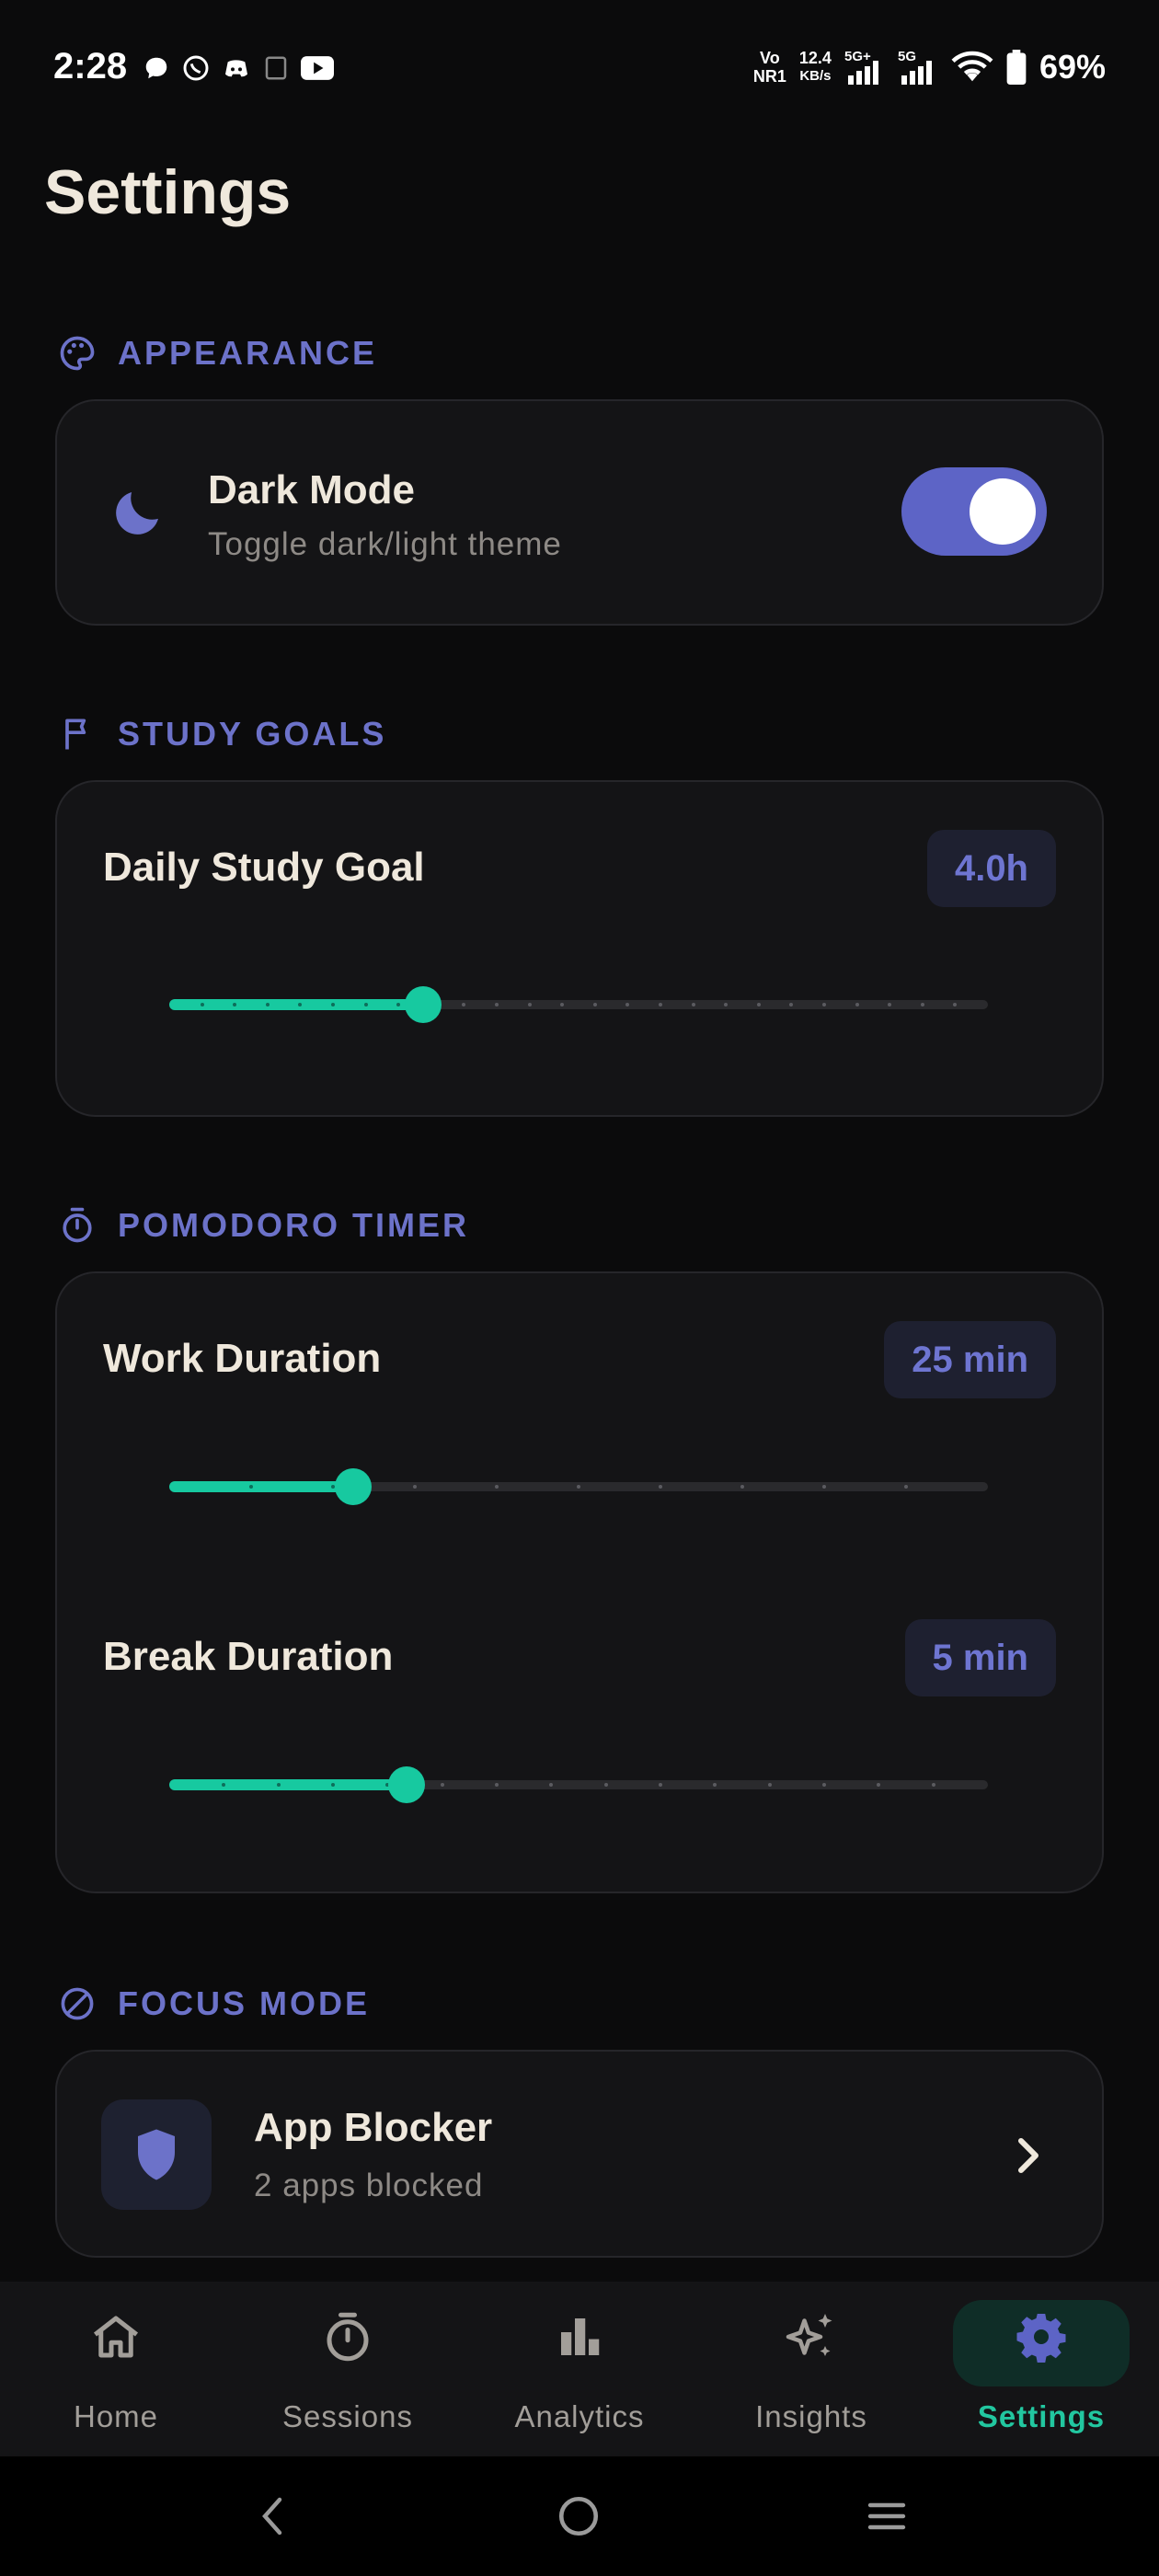 This screenshot has height=2576, width=1159. What do you see at coordinates (373, 2127) in the screenshot?
I see `app-blocker-title: App Blocker` at bounding box center [373, 2127].